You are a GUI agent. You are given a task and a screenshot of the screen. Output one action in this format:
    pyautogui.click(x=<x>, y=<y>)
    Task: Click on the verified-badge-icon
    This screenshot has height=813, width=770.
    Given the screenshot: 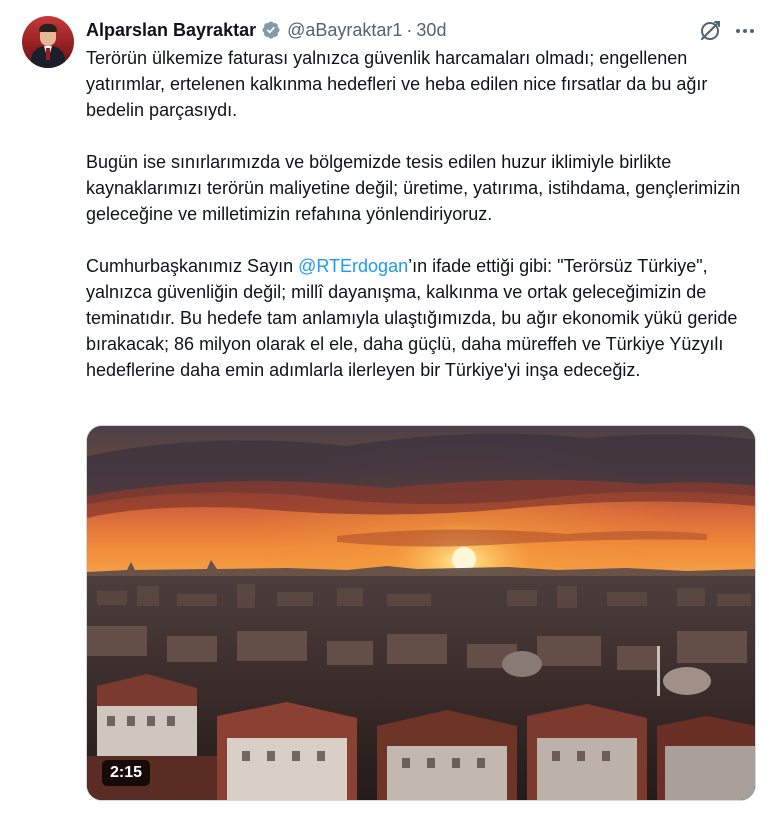 What is the action you would take?
    pyautogui.click(x=271, y=30)
    